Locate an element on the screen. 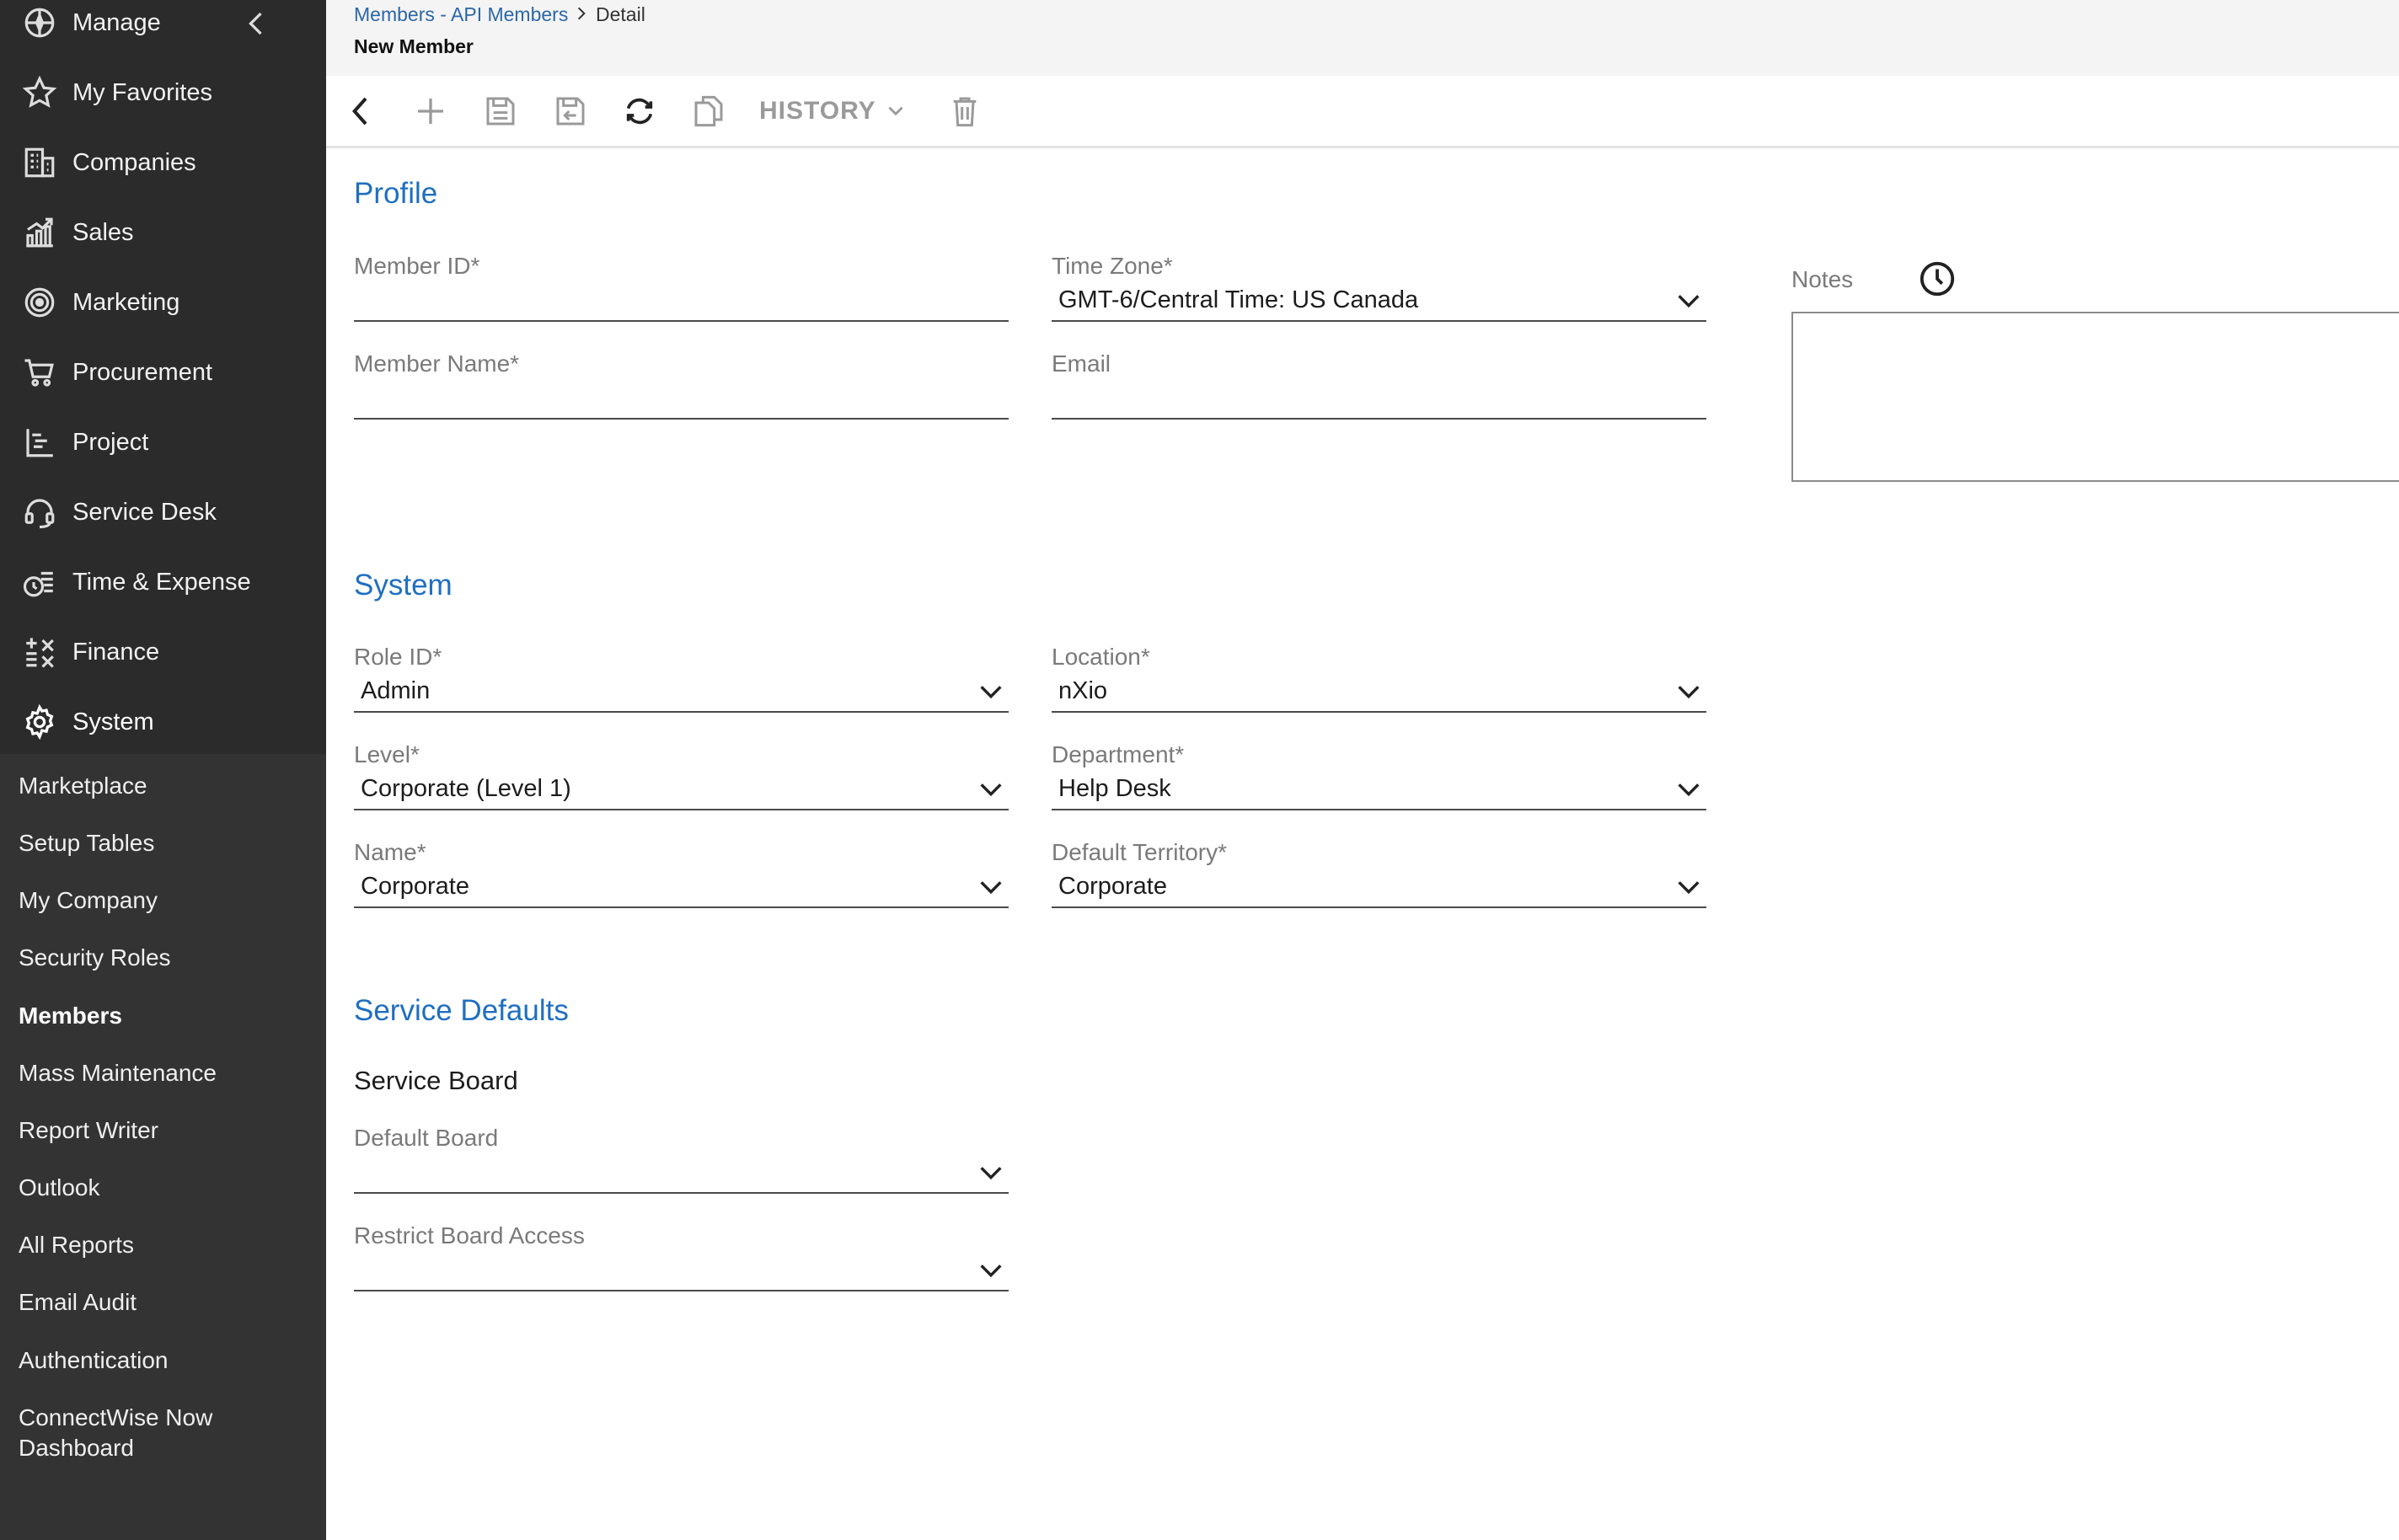  notes-textarea is located at coordinates (2095, 397).